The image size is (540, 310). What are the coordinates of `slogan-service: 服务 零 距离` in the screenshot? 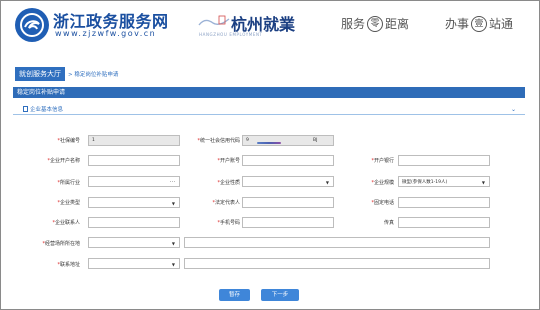 It's located at (375, 23).